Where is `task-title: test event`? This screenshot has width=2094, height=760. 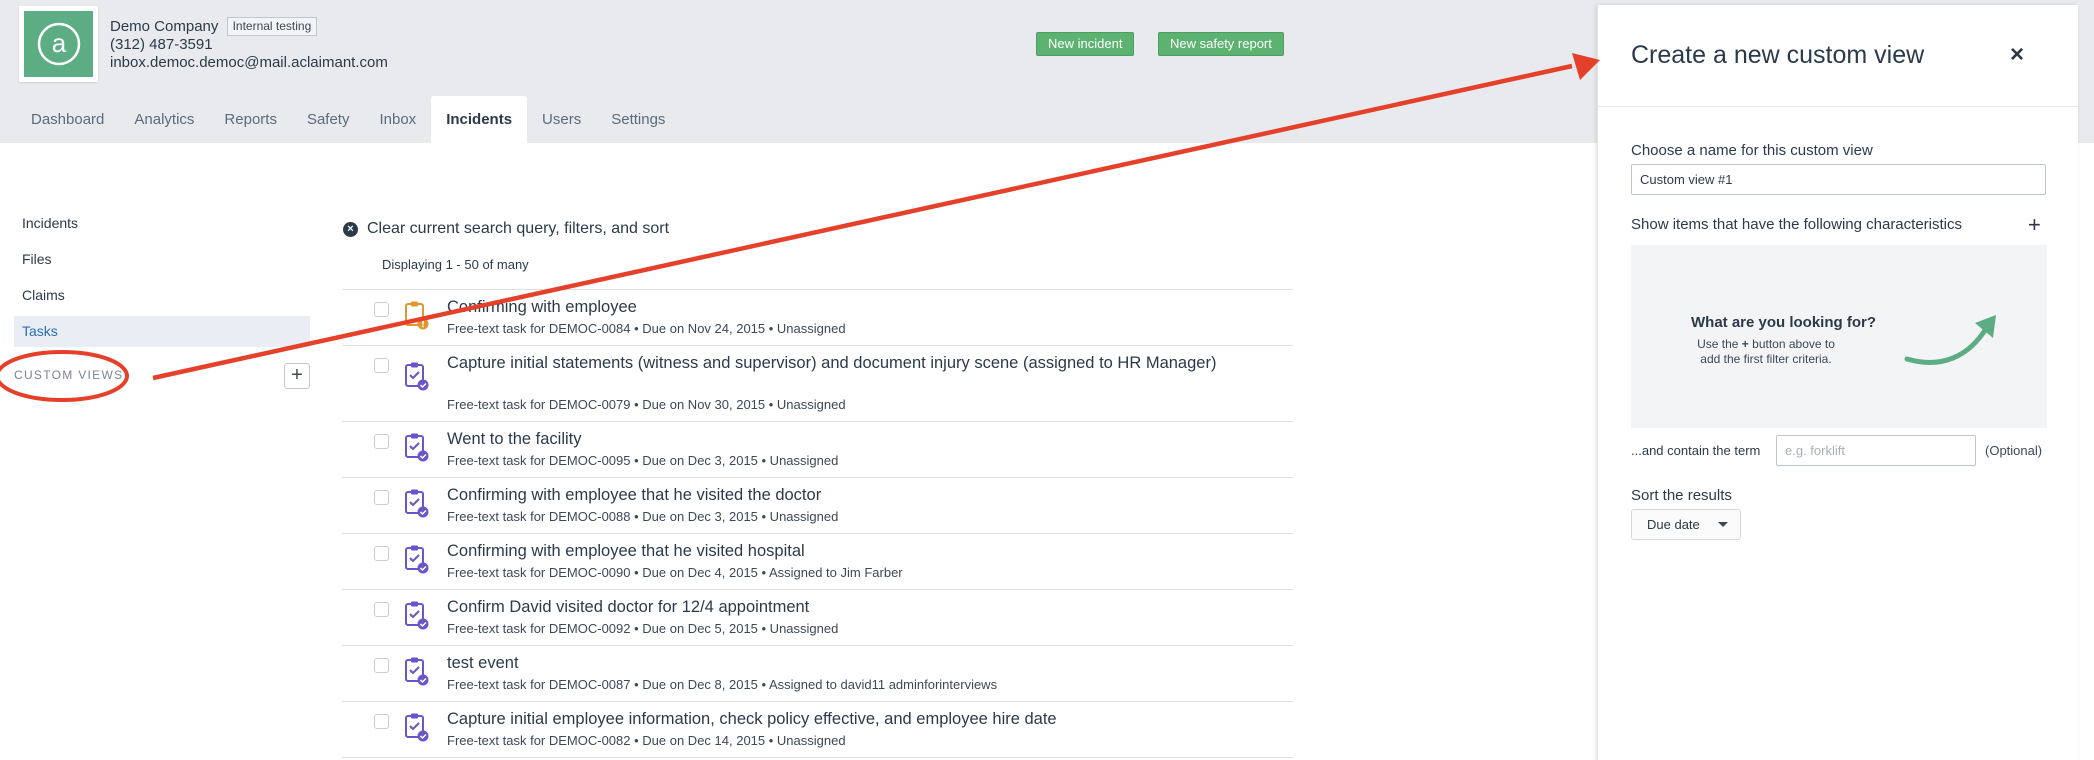
task-title: test event is located at coordinates (837, 663).